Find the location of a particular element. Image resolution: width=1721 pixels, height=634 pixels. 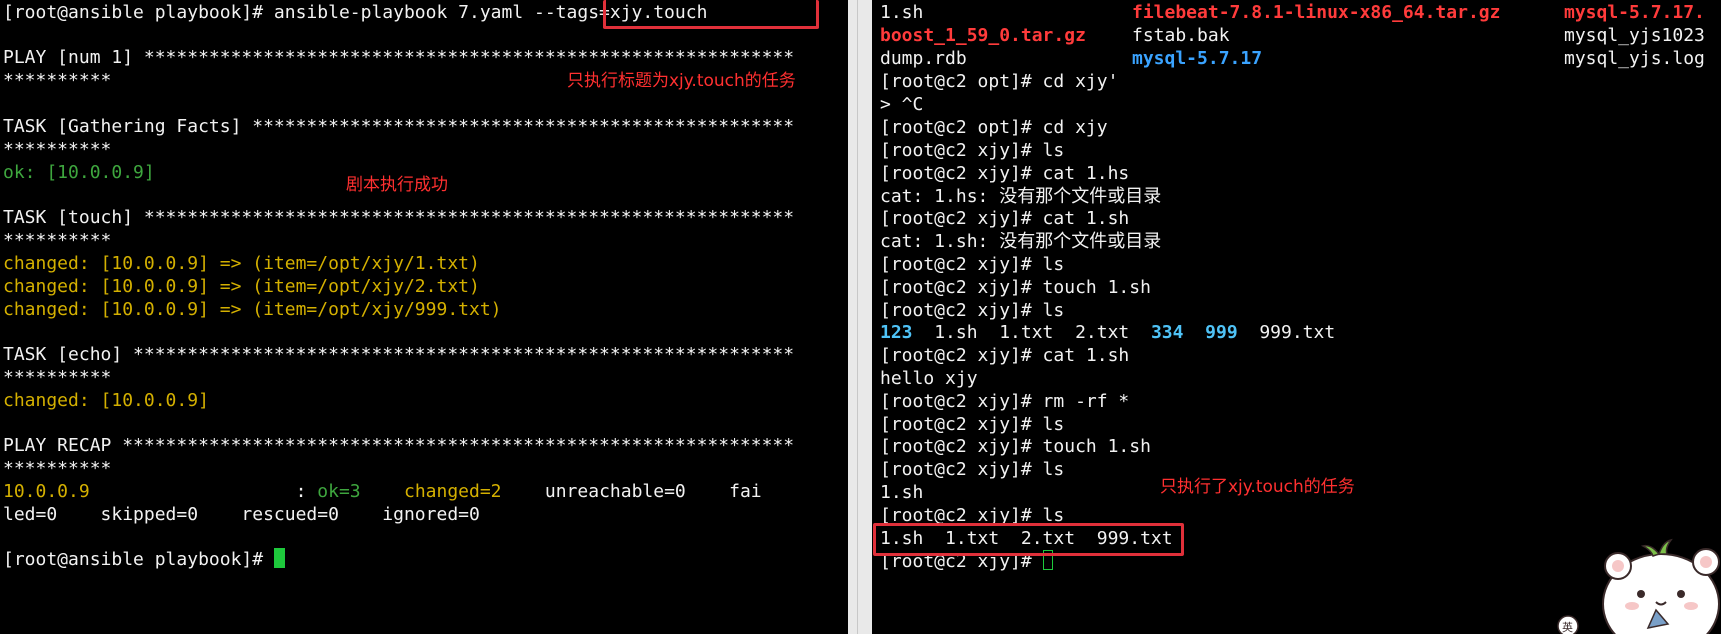

terminal-line: > ^C is located at coordinates (902, 104).